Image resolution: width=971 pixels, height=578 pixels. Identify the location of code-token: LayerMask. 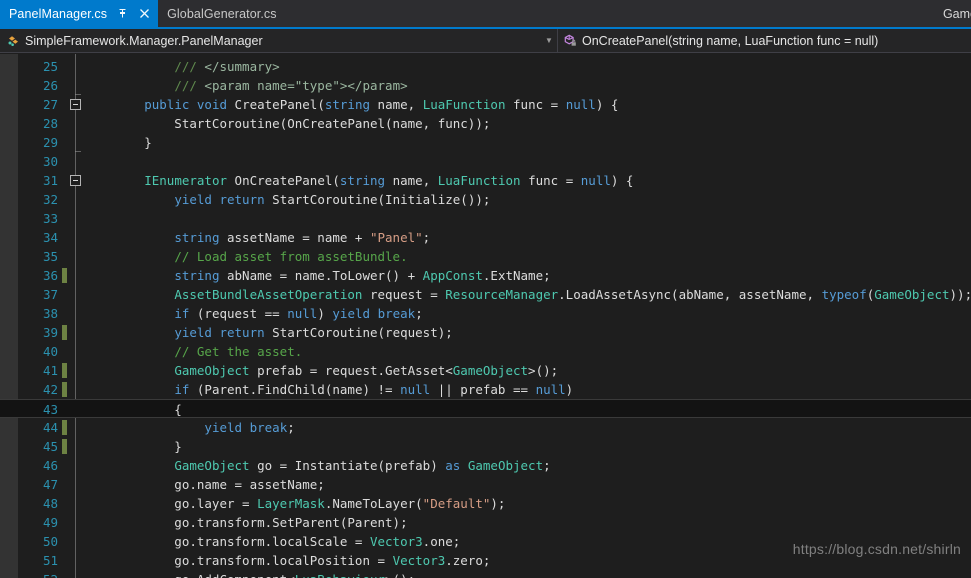
(291, 503).